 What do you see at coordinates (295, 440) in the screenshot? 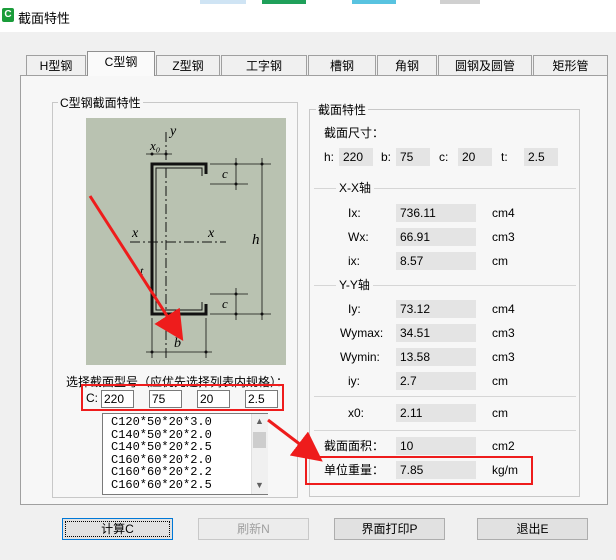
I see `arrow-to-weight` at bounding box center [295, 440].